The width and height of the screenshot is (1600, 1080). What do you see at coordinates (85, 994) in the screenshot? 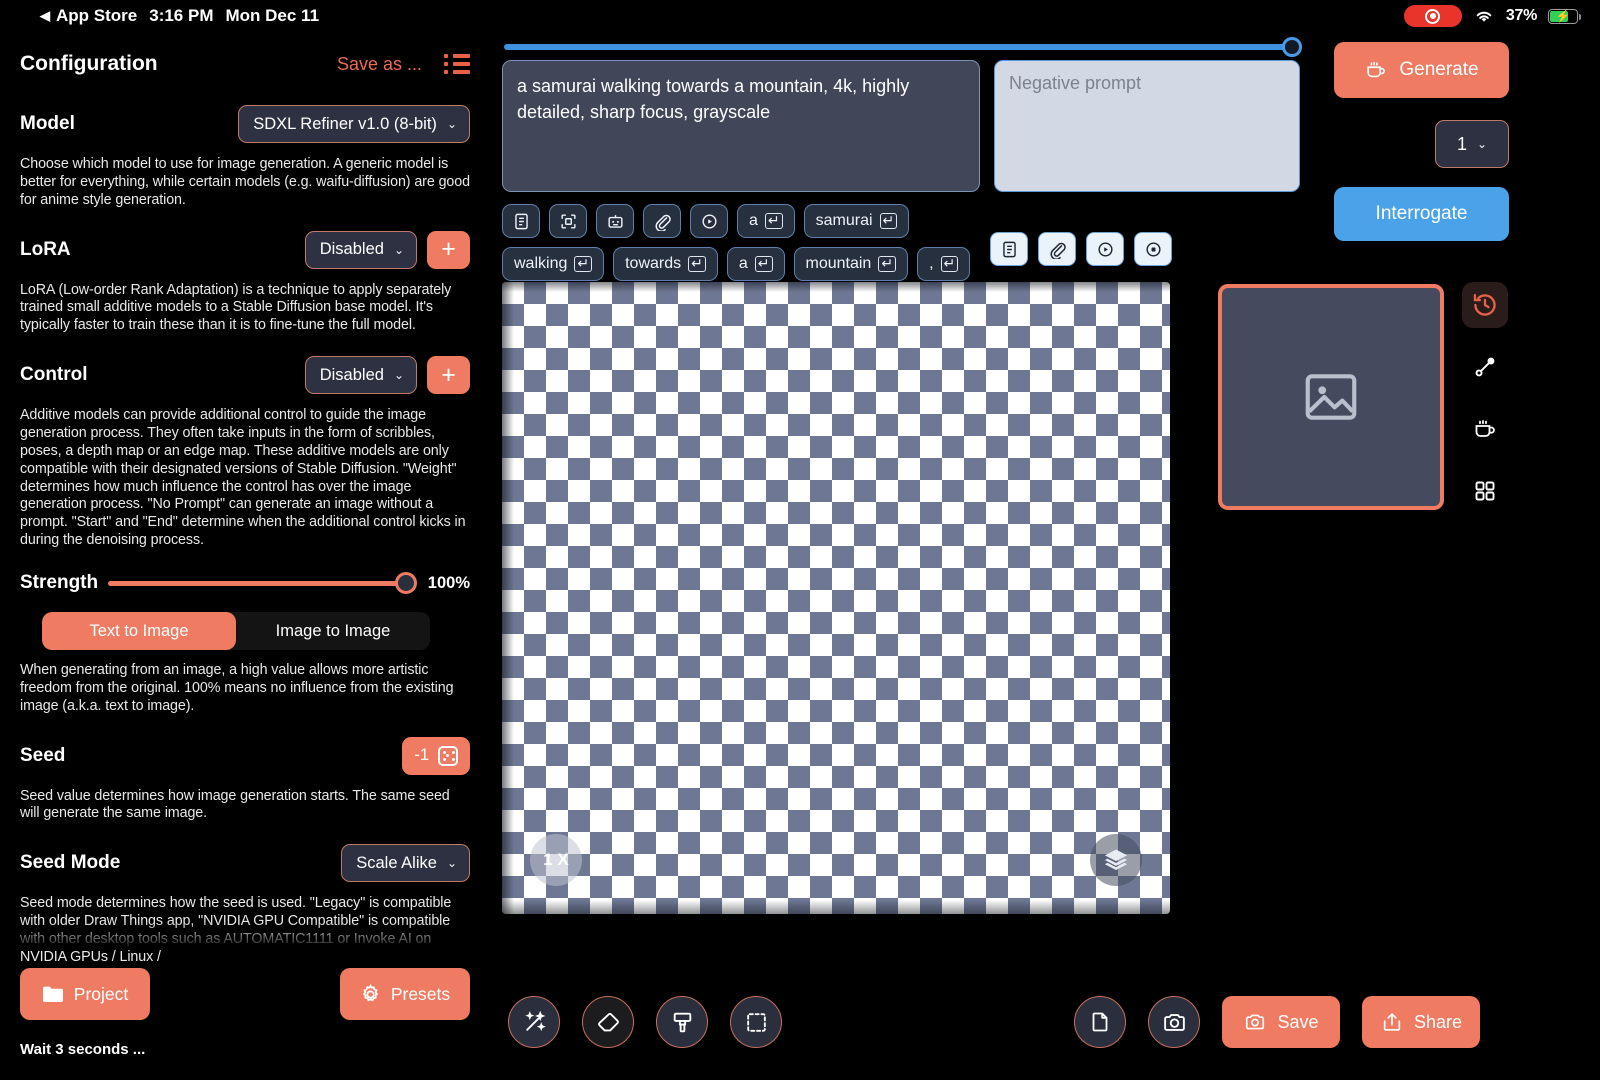
I see `project-button: Project` at bounding box center [85, 994].